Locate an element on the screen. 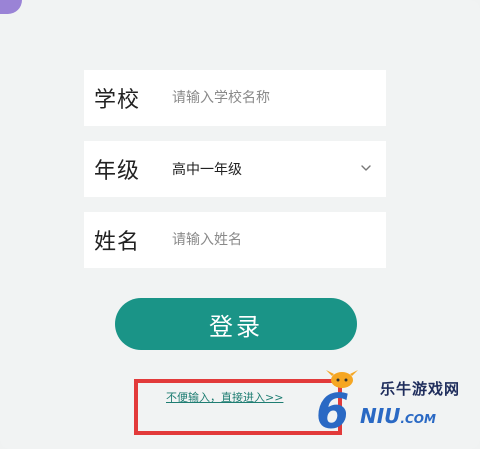 Image resolution: width=480 pixels, height=449 pixels. watermark-domain: .COM is located at coordinates (418, 419).